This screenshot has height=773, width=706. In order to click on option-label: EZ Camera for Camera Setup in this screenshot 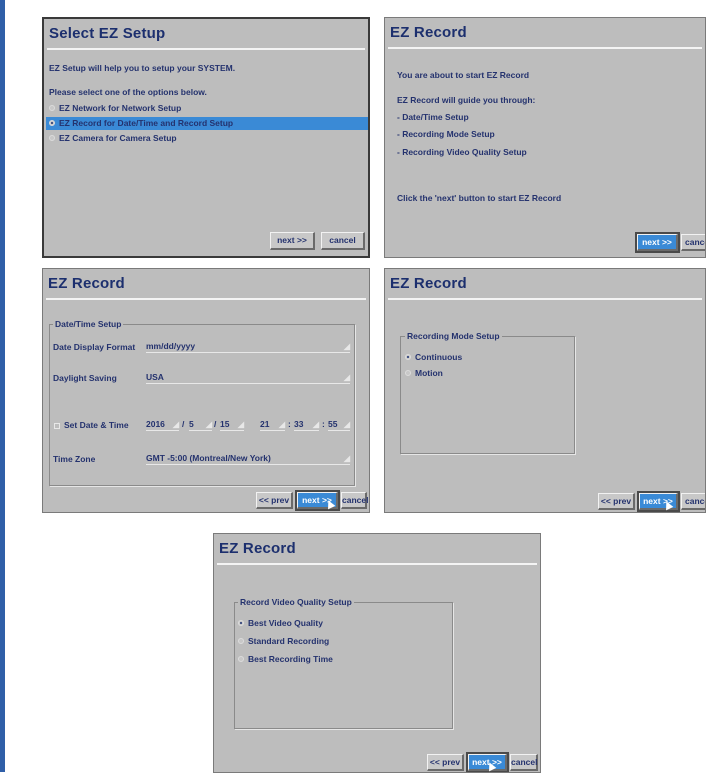, I will do `click(118, 138)`.